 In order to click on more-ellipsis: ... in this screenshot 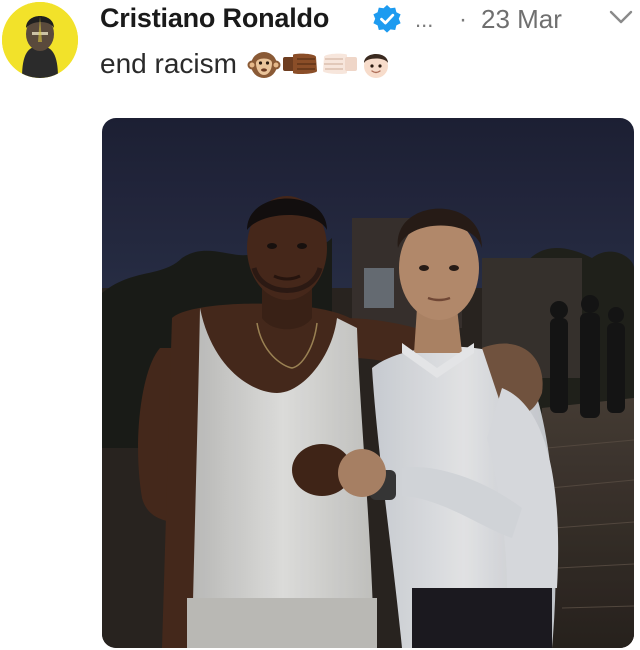, I will do `click(424, 19)`.